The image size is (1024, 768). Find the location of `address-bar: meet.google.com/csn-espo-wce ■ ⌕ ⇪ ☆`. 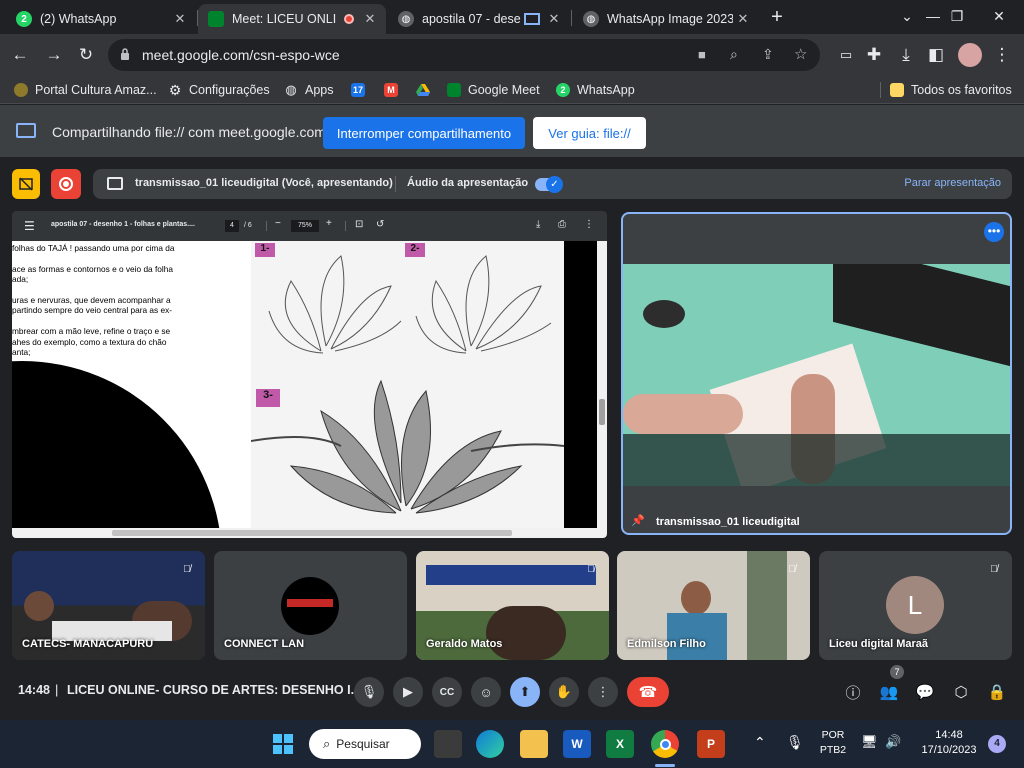

address-bar: meet.google.com/csn-espo-wce ■ ⌕ ⇪ ☆ is located at coordinates (464, 55).